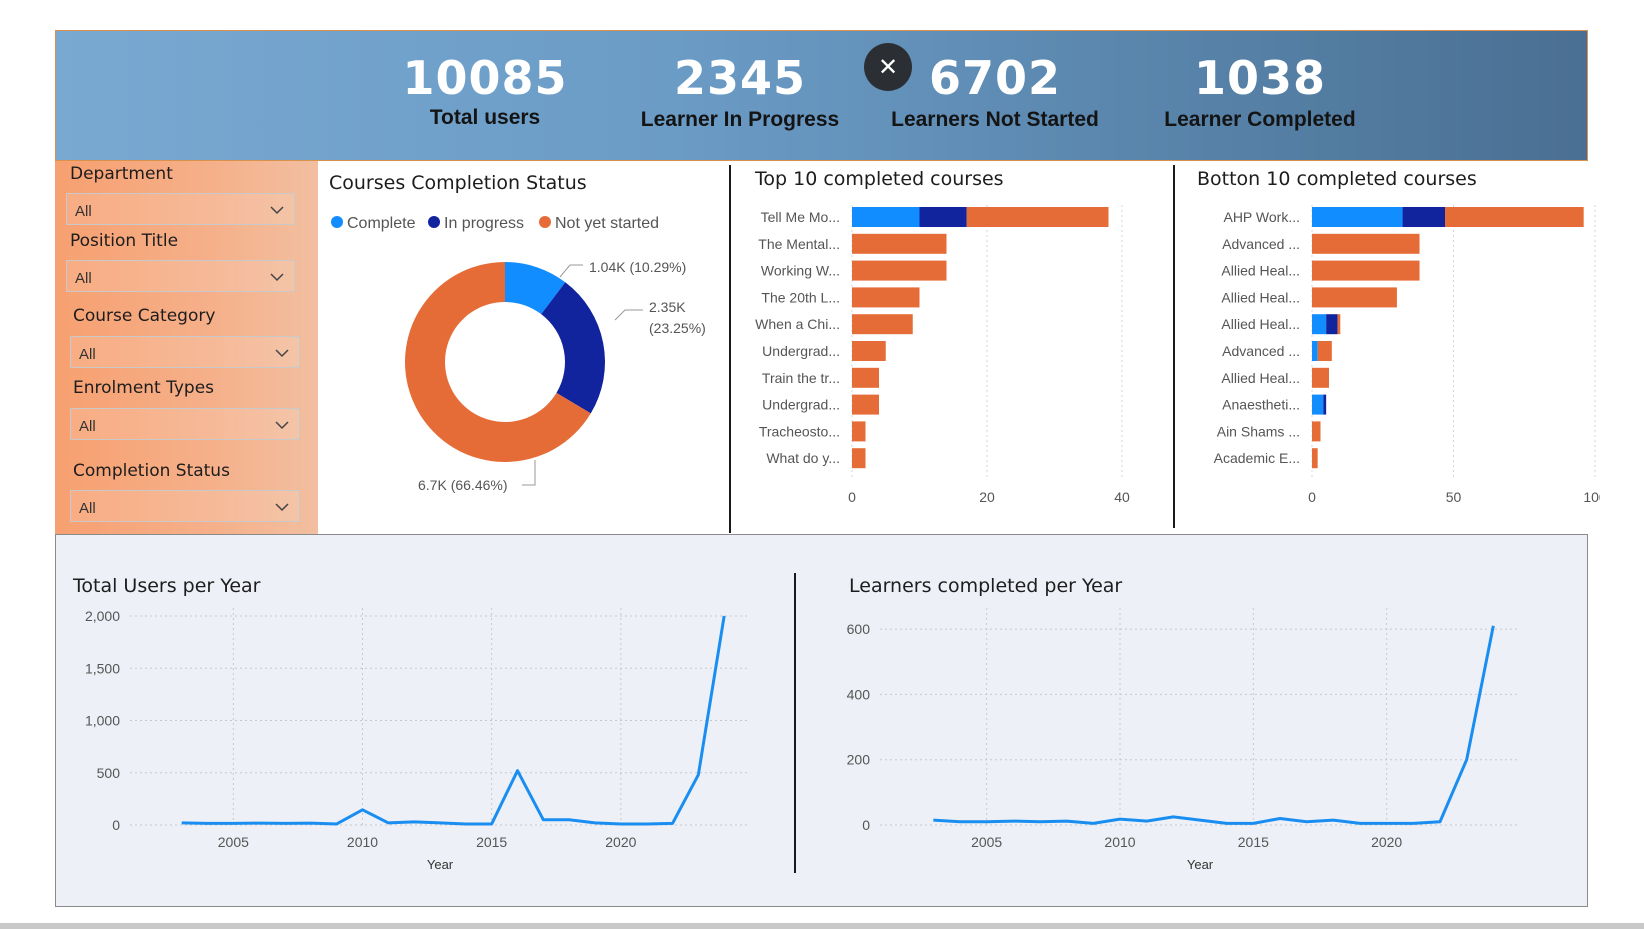 The height and width of the screenshot is (929, 1644). Describe the element at coordinates (1591, 497) in the screenshot. I see `bottom10-x-tick: 100` at that location.